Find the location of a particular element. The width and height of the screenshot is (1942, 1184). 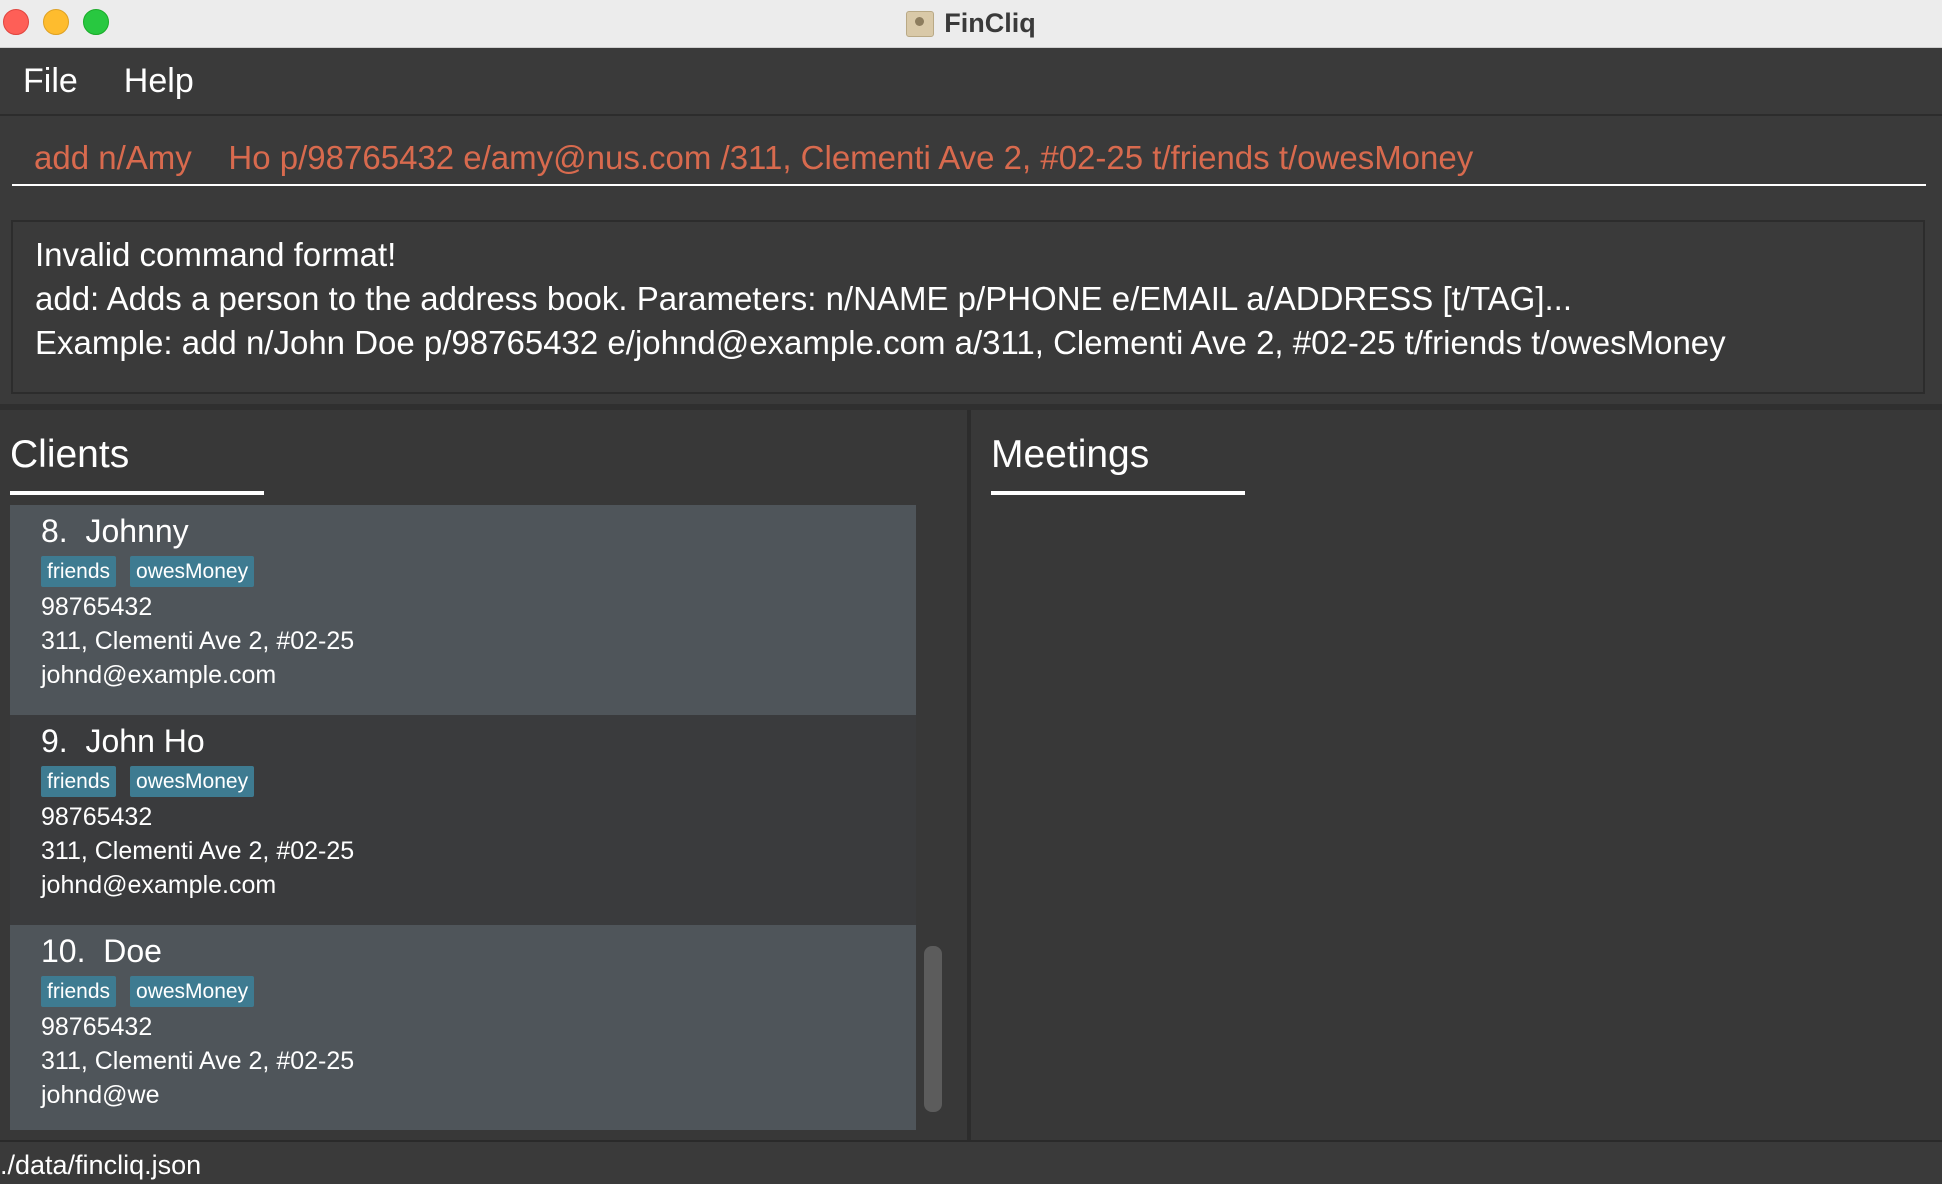

menu-file: File is located at coordinates (50, 81).